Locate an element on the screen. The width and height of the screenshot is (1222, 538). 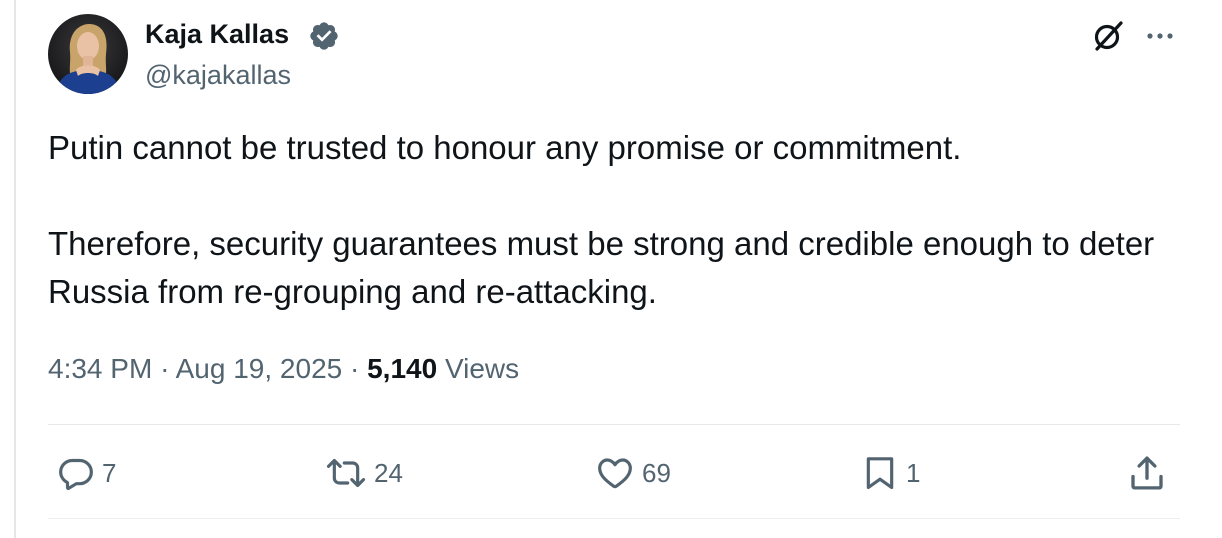
tweet-time: 4:34 PM is located at coordinates (100, 368).